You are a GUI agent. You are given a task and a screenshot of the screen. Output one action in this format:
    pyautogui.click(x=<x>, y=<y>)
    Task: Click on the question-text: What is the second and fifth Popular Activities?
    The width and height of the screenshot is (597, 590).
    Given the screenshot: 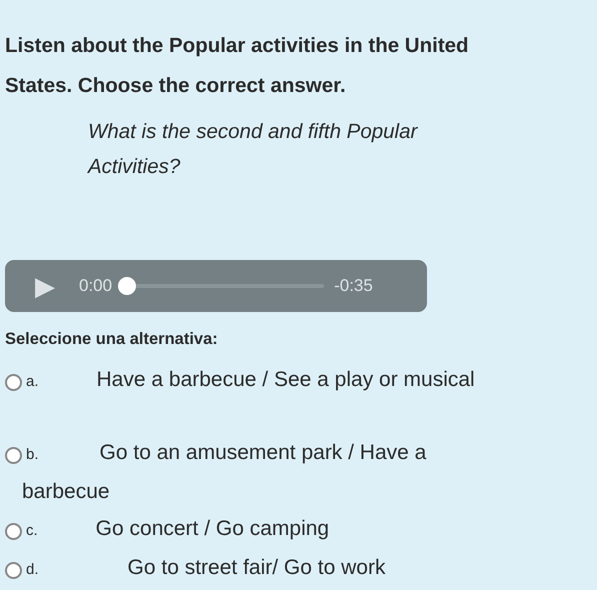 What is the action you would take?
    pyautogui.click(x=253, y=149)
    